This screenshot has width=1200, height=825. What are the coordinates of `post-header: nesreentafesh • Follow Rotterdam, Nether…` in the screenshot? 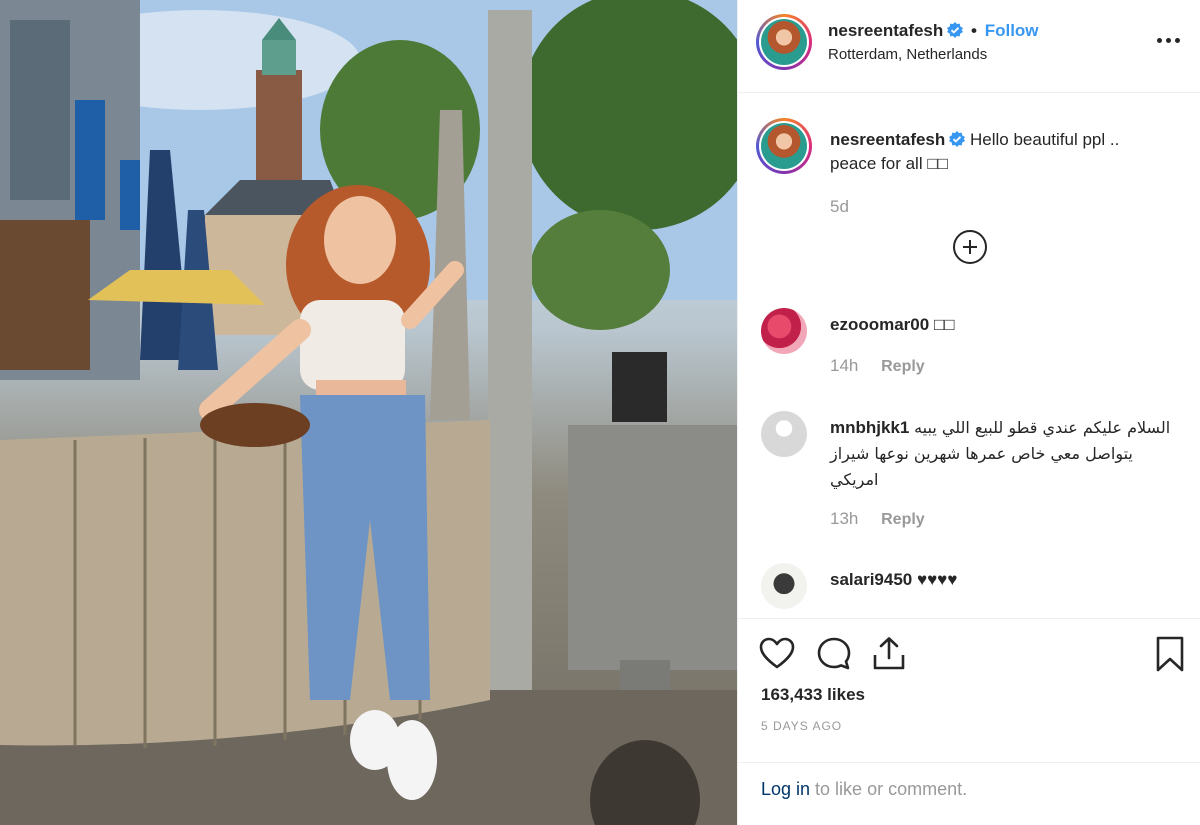 It's located at (969, 46).